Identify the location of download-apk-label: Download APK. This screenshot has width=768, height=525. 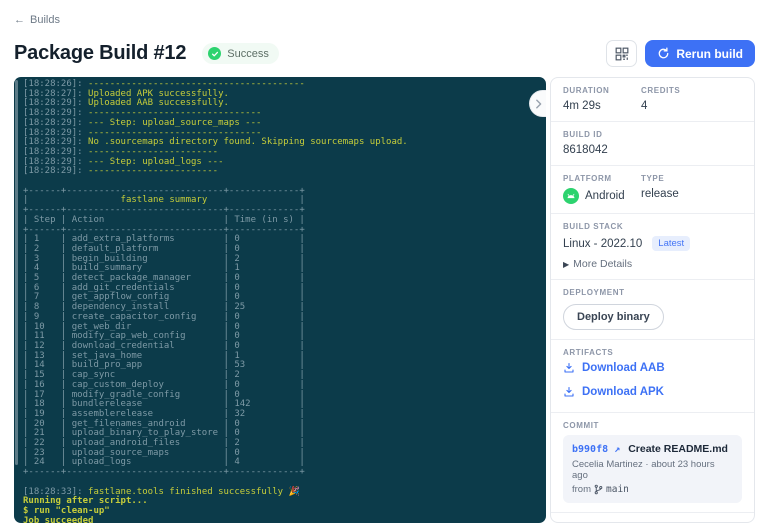
(623, 392).